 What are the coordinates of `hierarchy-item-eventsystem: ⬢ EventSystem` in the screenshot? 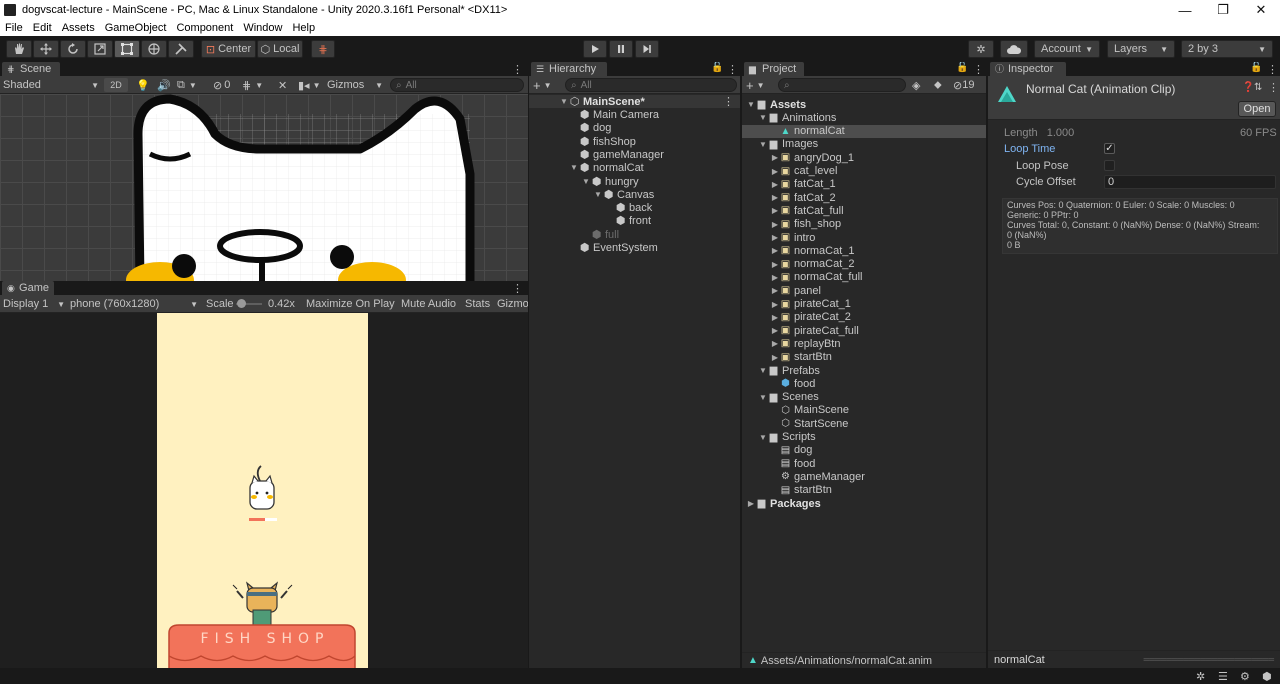 It's located at (634, 248).